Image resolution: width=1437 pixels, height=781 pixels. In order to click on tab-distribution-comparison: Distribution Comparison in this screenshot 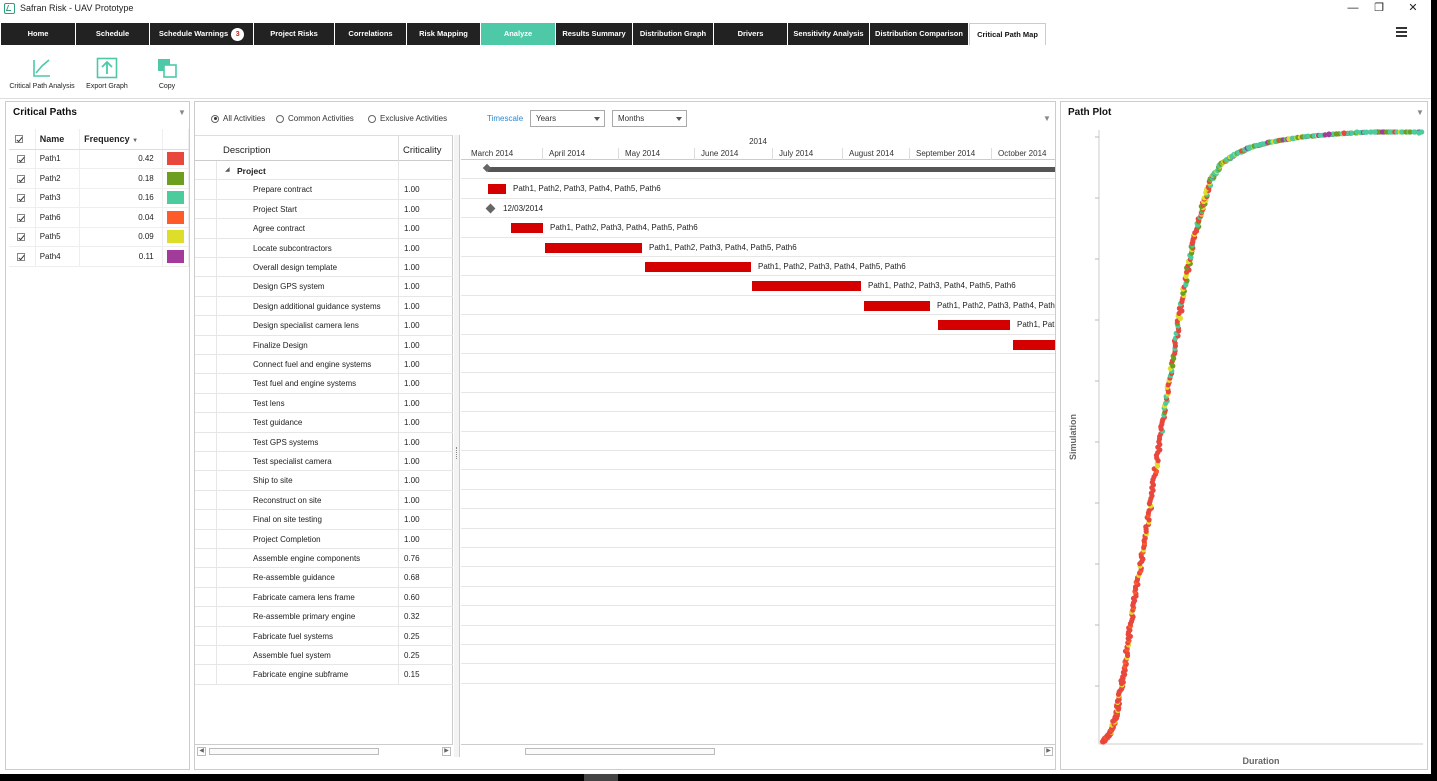, I will do `click(919, 34)`.